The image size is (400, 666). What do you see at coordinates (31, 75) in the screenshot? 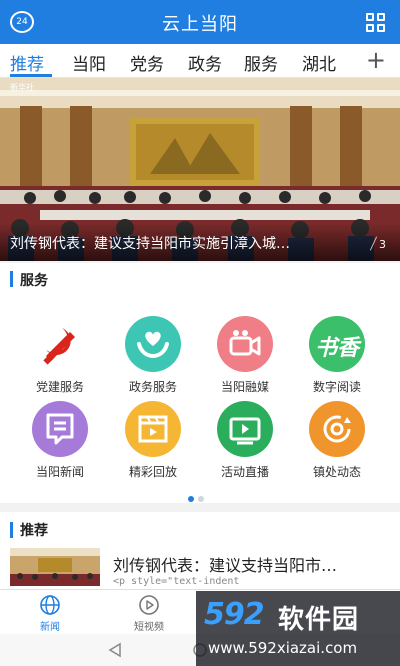
I see `tab-active-indicator` at bounding box center [31, 75].